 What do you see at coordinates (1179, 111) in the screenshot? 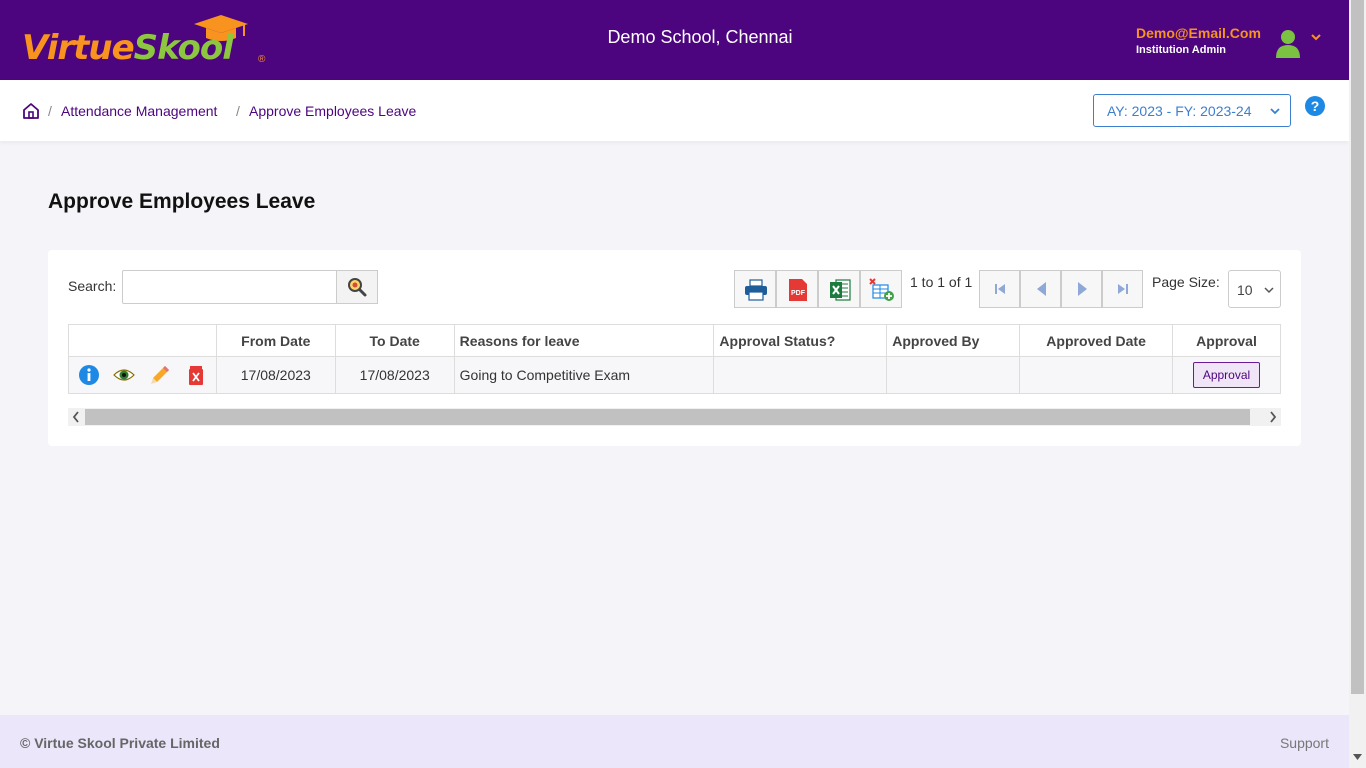
I see `academic-year-label: AY: 2023 - FY: 2023-24` at bounding box center [1179, 111].